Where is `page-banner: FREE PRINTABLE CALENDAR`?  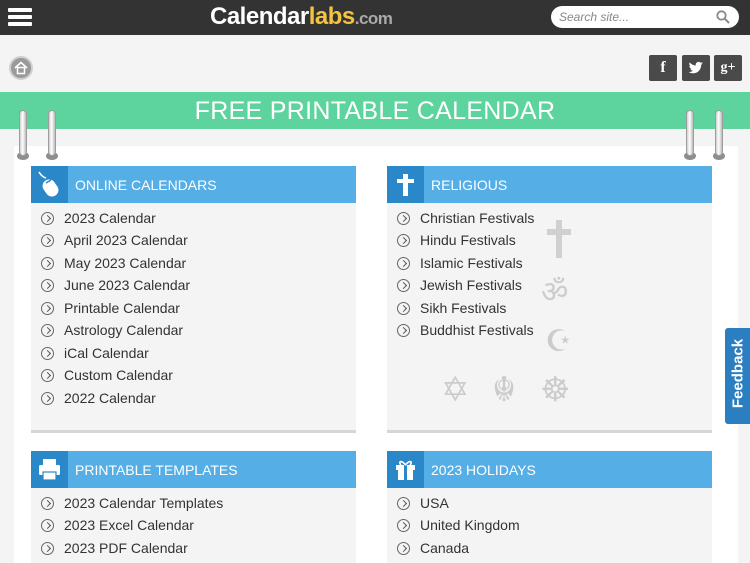 page-banner: FREE PRINTABLE CALENDAR is located at coordinates (375, 110).